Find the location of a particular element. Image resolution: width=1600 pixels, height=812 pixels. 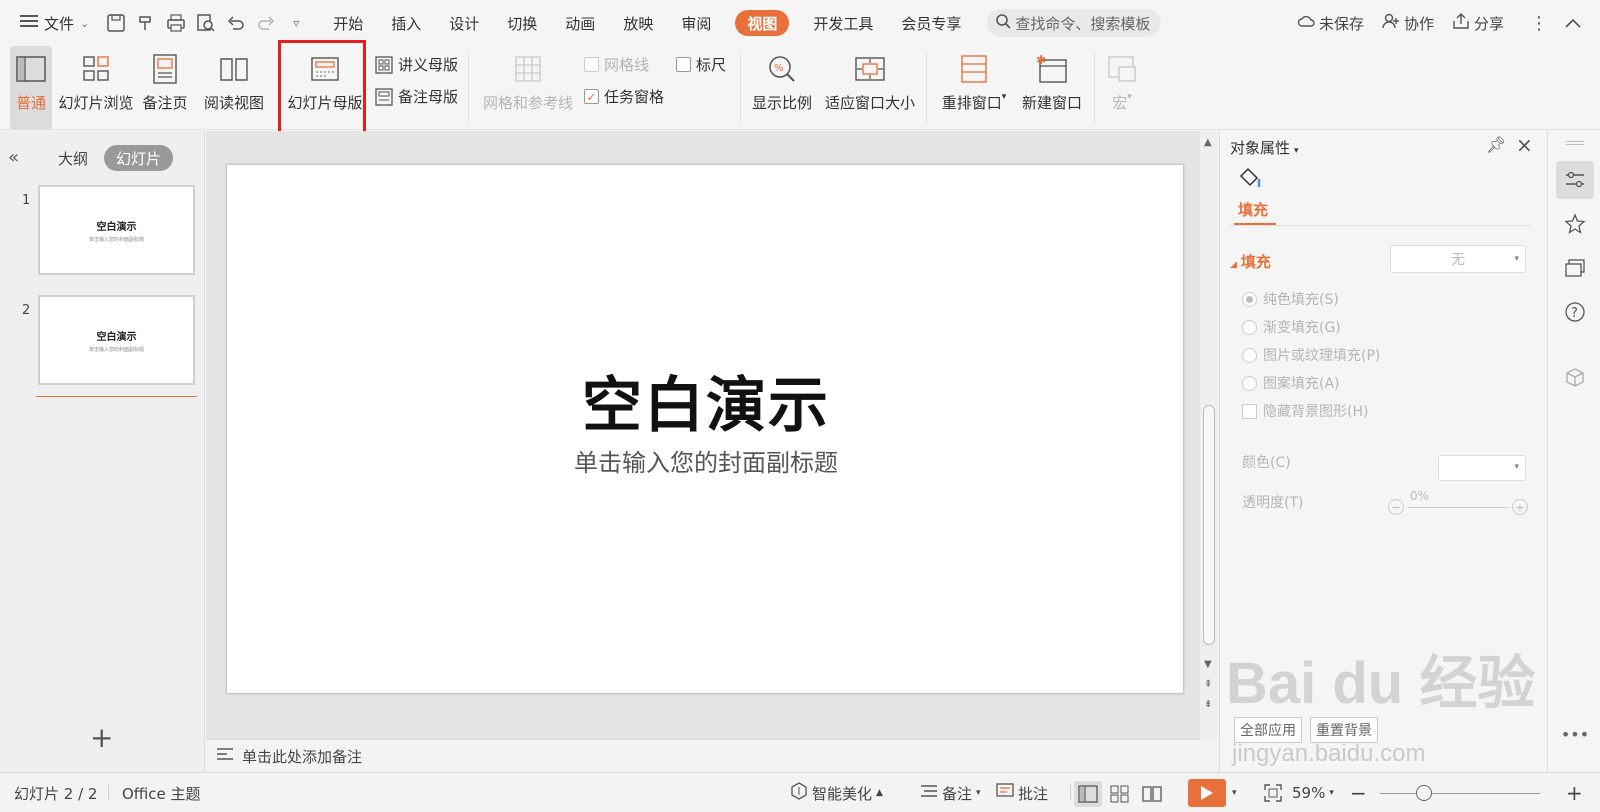

notes-toggle-button: 备注 ▾ is located at coordinates (950, 792).